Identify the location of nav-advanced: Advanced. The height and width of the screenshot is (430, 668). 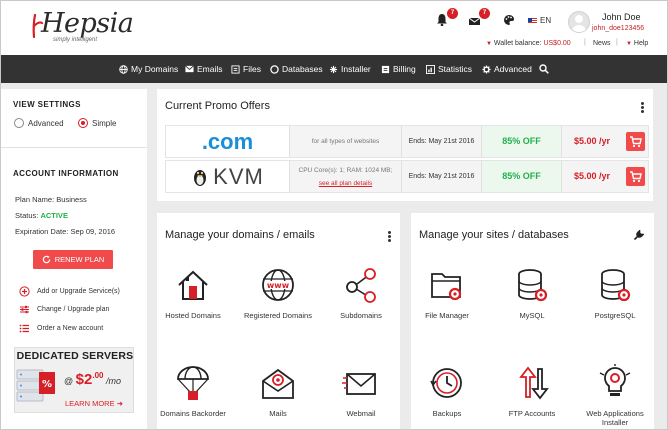
(507, 69).